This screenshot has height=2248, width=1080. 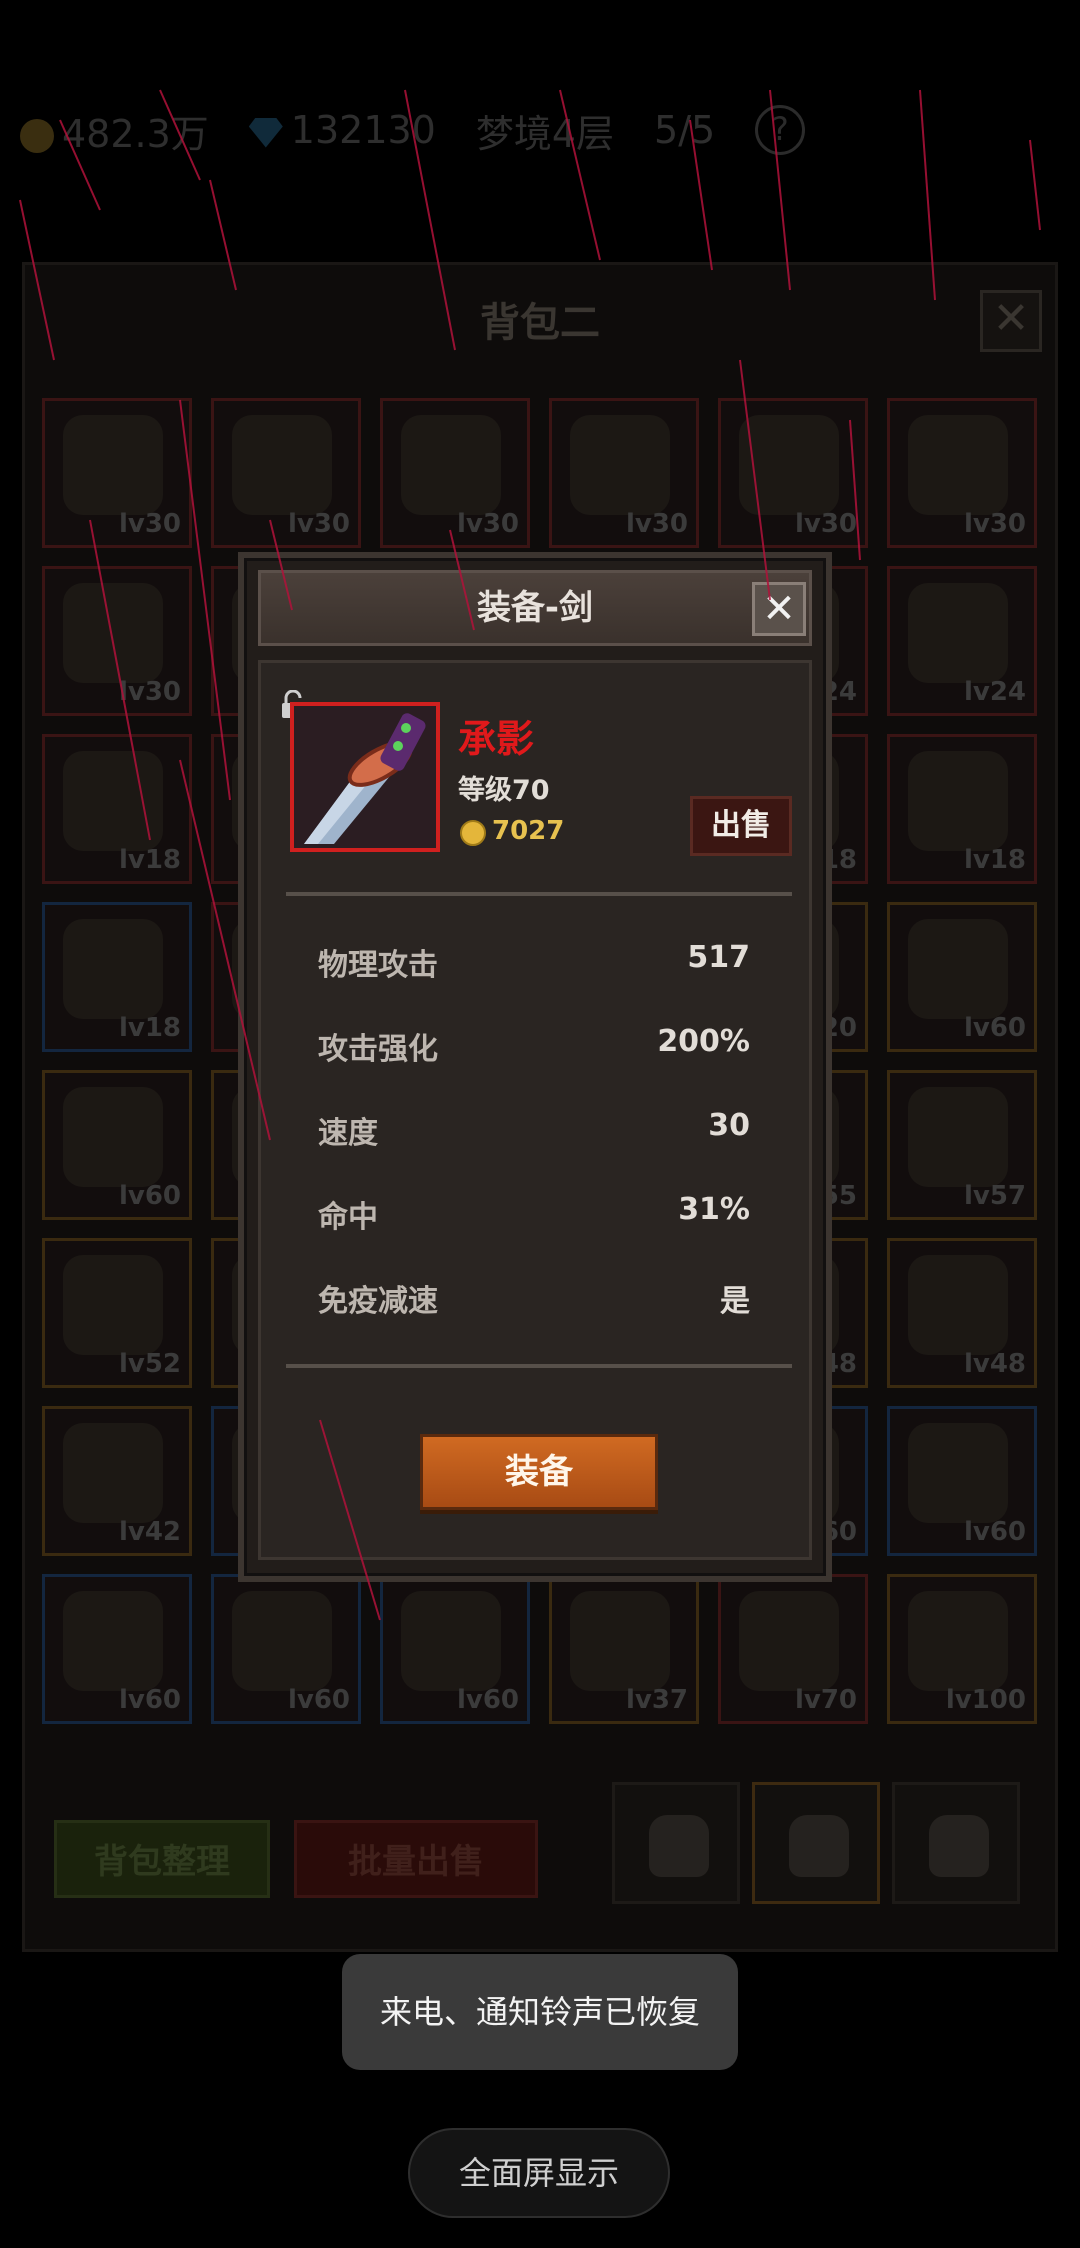 I want to click on stat-label: 免疫减速, so click(x=378, y=1301).